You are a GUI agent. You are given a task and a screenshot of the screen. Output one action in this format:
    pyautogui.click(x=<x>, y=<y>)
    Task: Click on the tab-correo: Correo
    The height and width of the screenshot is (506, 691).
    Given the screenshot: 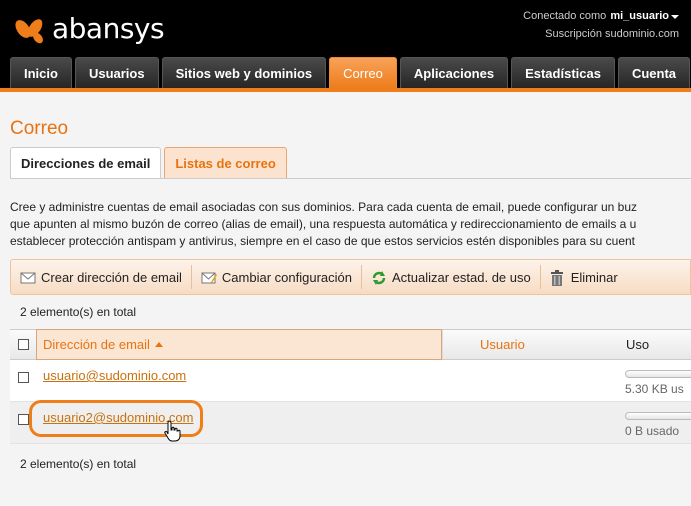 What is the action you would take?
    pyautogui.click(x=363, y=72)
    